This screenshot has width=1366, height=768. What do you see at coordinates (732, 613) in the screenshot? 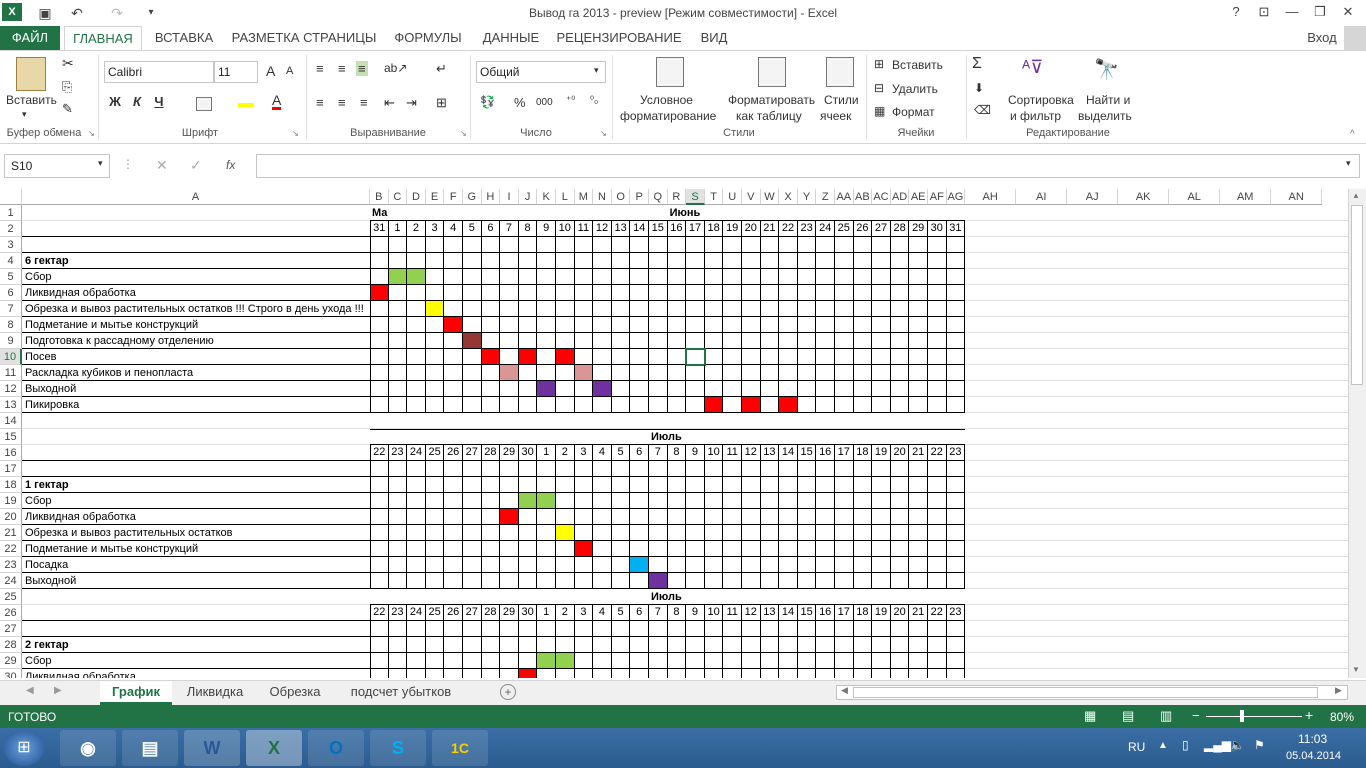
I see `date-cell: 11` at bounding box center [732, 613].